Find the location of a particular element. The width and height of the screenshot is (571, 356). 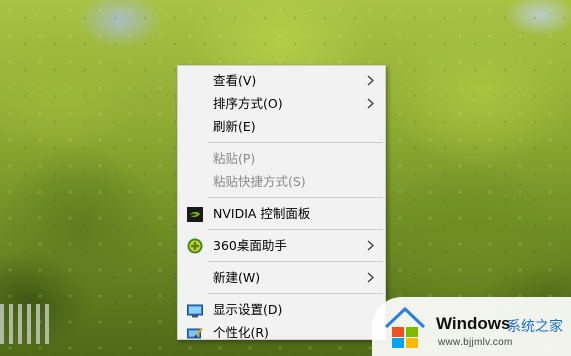

display-settings-icon is located at coordinates (195, 310).